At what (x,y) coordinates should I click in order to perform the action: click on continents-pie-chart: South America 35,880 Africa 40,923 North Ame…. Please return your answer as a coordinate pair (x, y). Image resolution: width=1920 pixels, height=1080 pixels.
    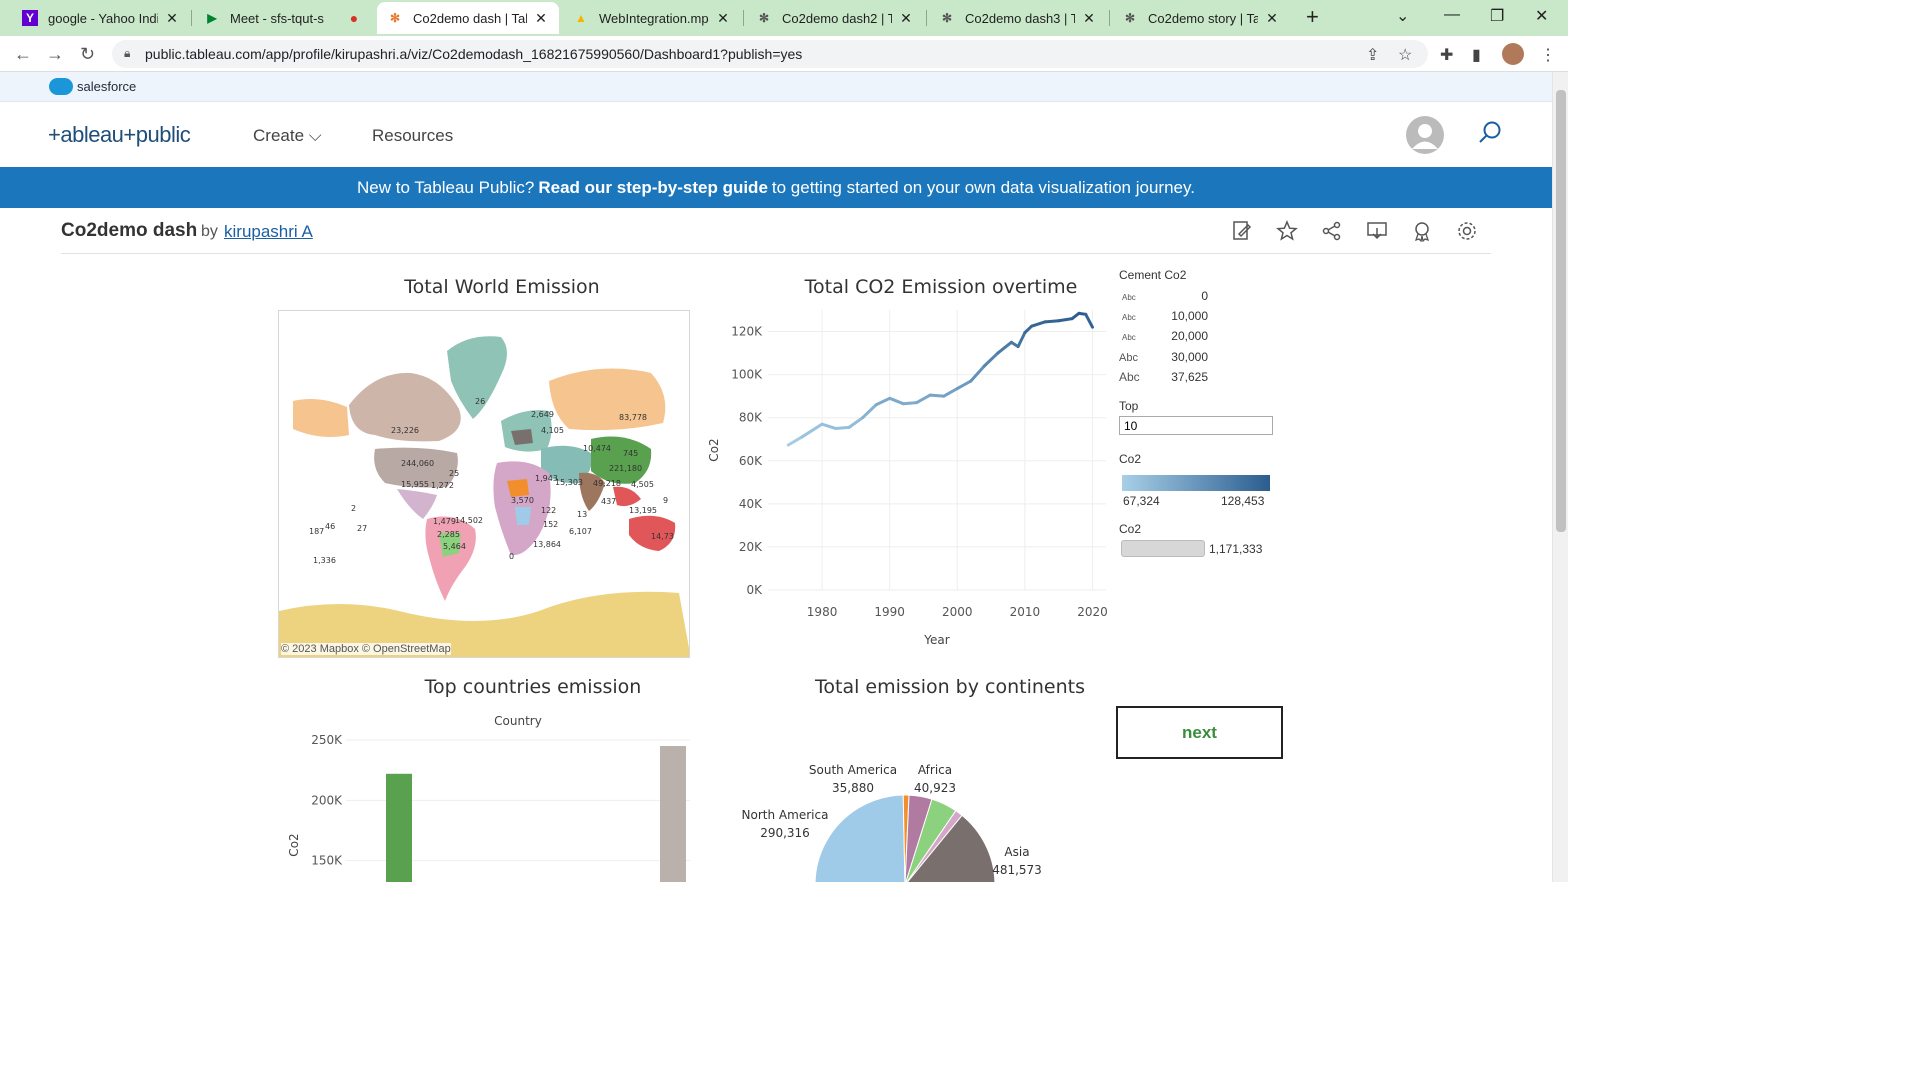
    Looking at the image, I should click on (920, 813).